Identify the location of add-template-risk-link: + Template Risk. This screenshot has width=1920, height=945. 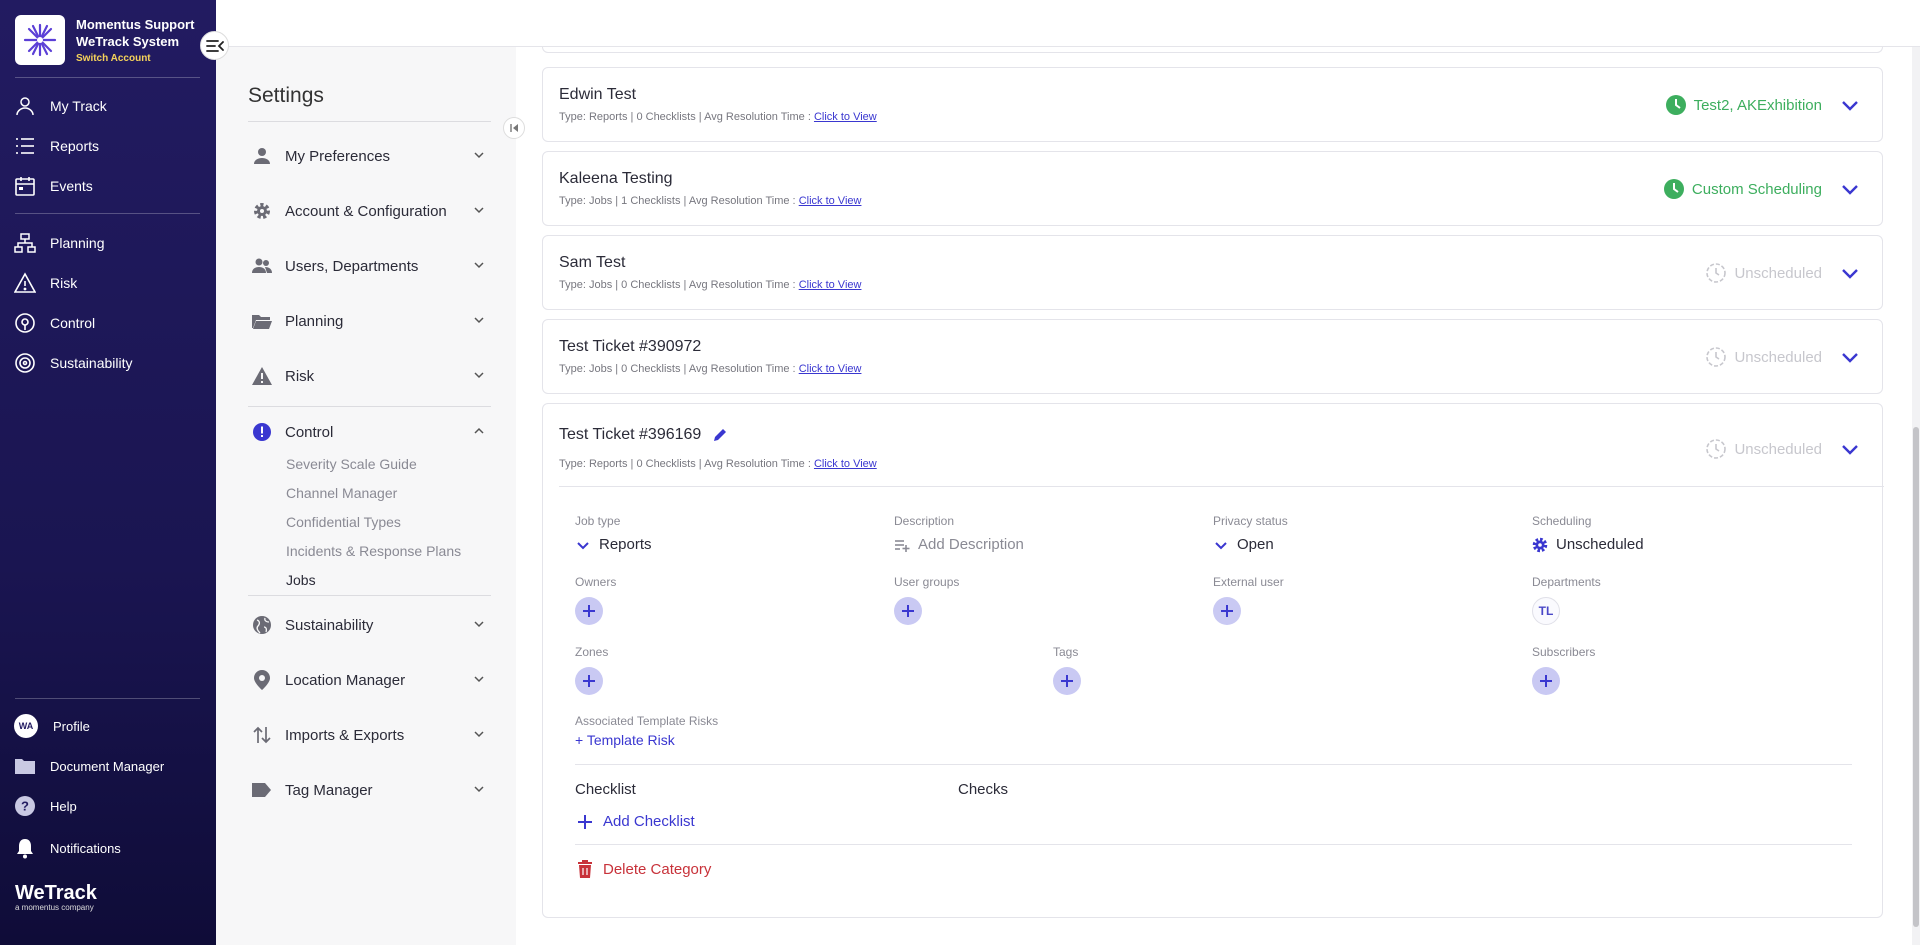
(625, 740).